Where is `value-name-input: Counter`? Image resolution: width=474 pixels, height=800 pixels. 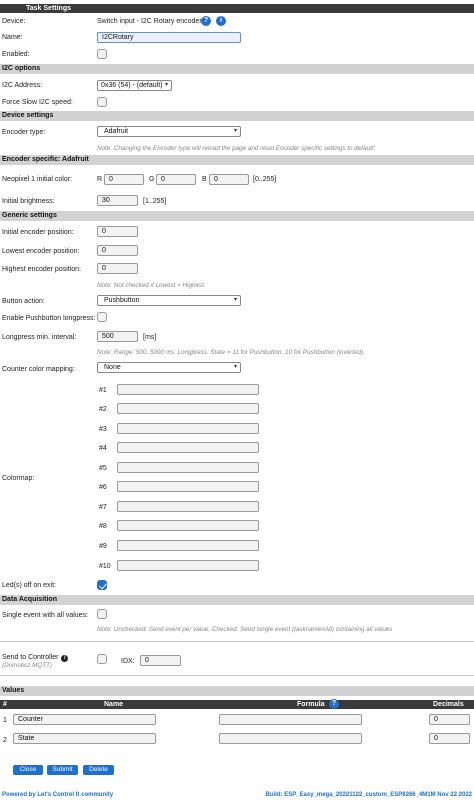 value-name-input: Counter is located at coordinates (84, 719).